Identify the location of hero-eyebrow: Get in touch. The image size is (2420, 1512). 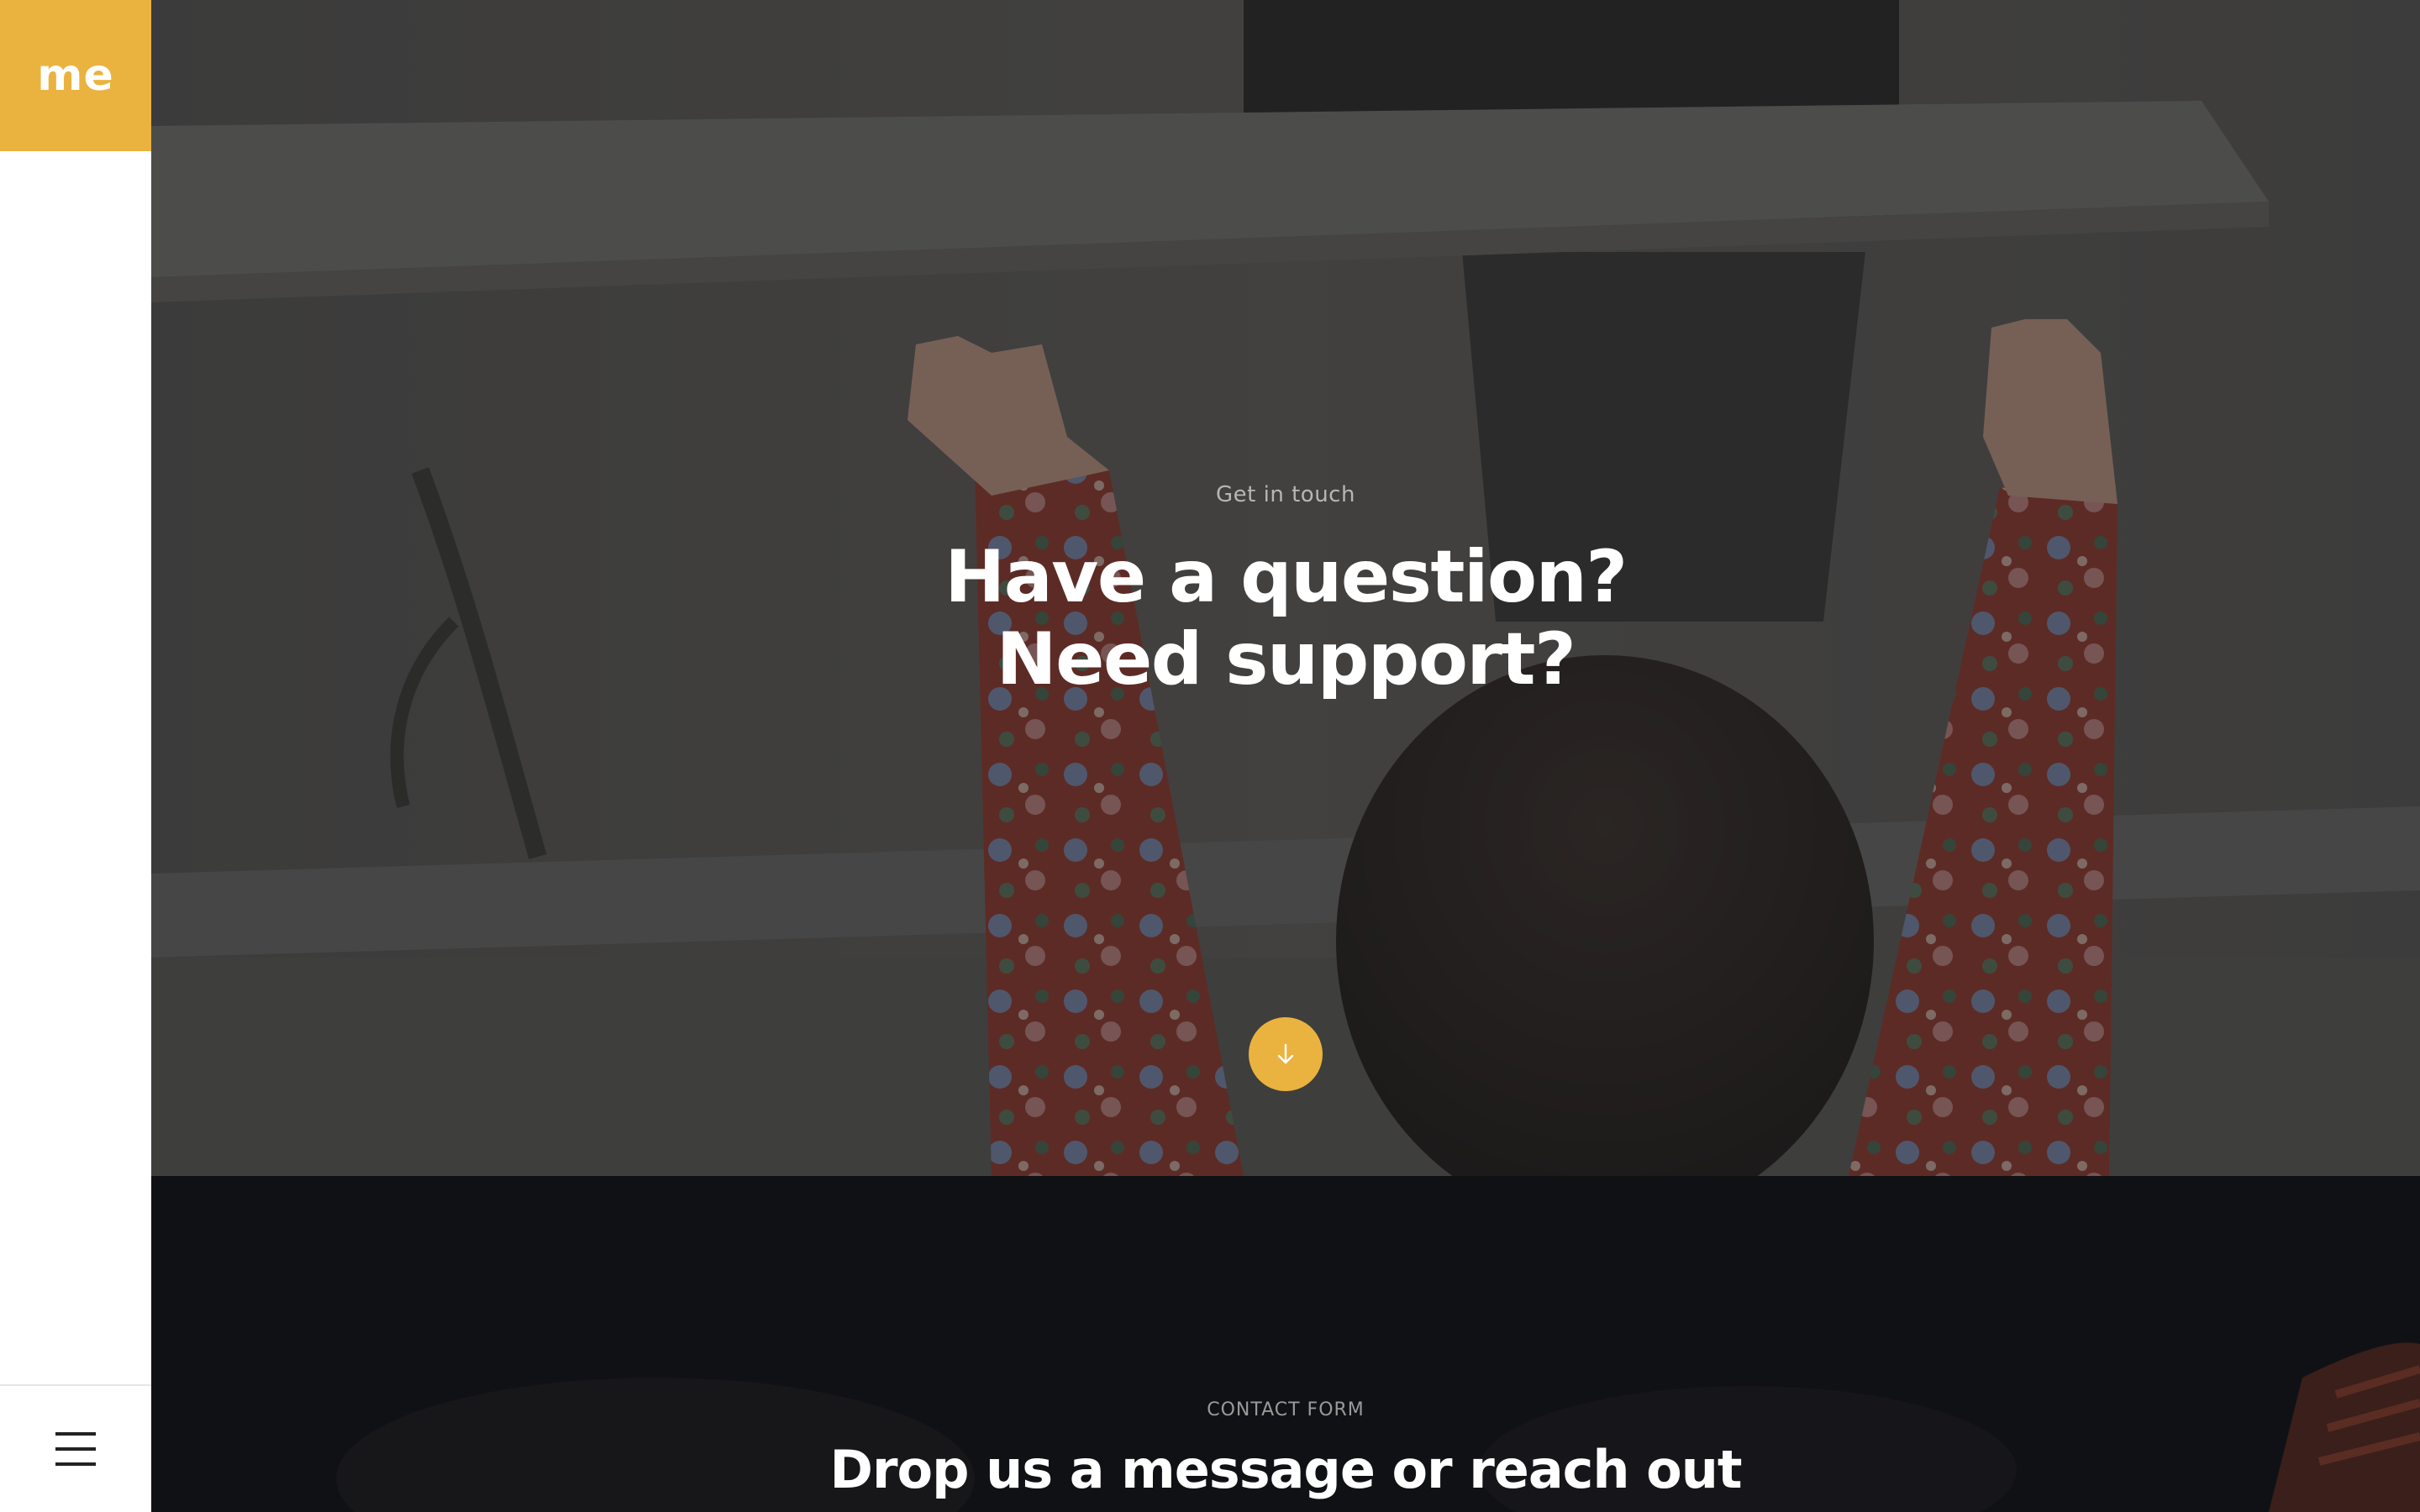
(1286, 494).